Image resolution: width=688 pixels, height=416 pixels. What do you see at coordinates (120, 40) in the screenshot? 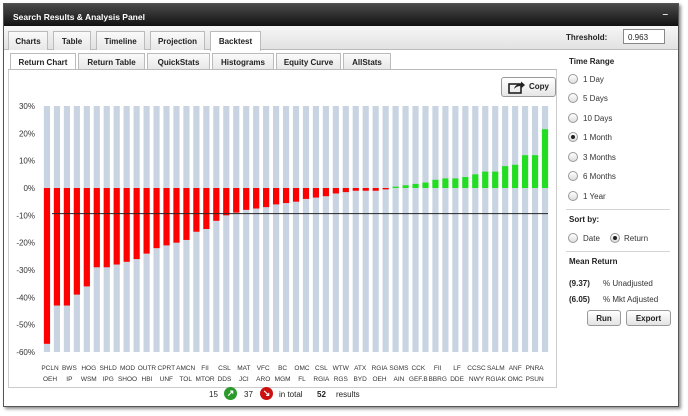
I see `tab-timeline: Timeline` at bounding box center [120, 40].